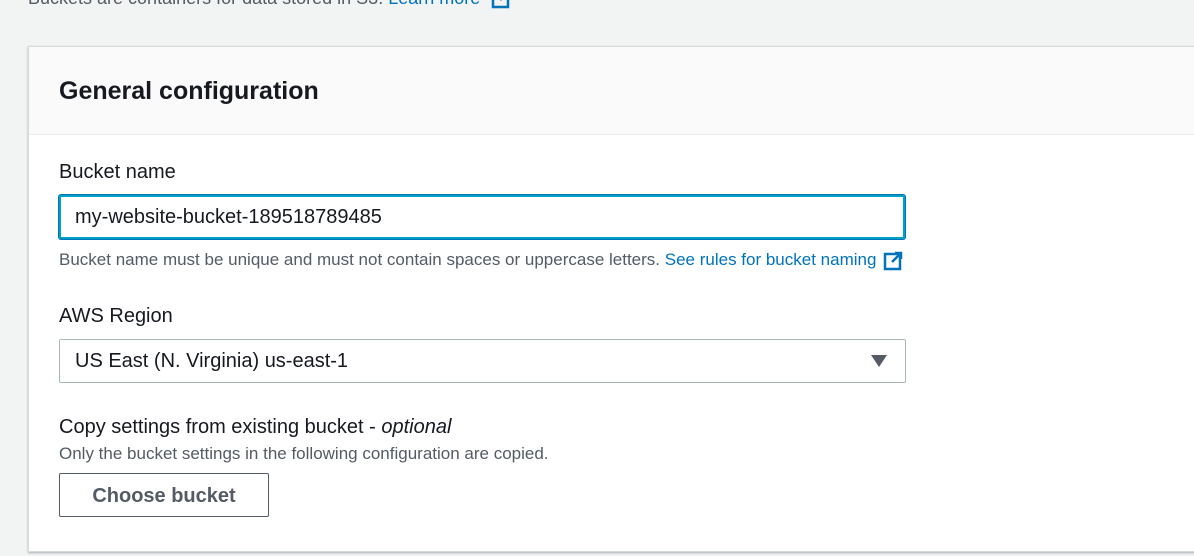 The image size is (1194, 556). Describe the element at coordinates (416, 427) in the screenshot. I see `optional-label: optional` at that location.